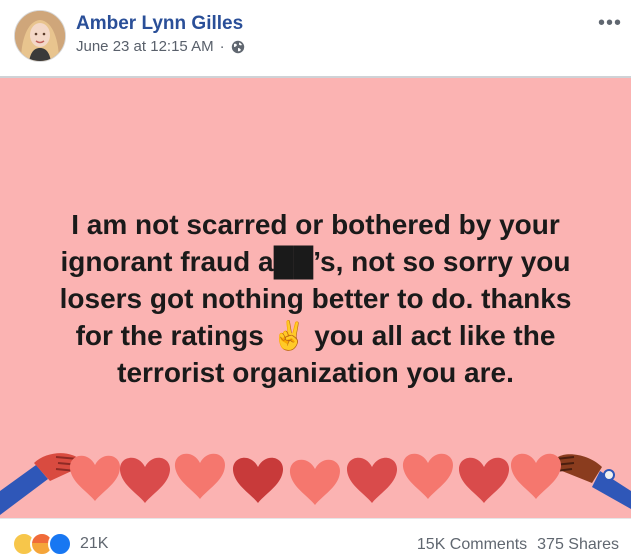 The image size is (631, 556). I want to click on heart-garland-decoration, so click(315, 484).